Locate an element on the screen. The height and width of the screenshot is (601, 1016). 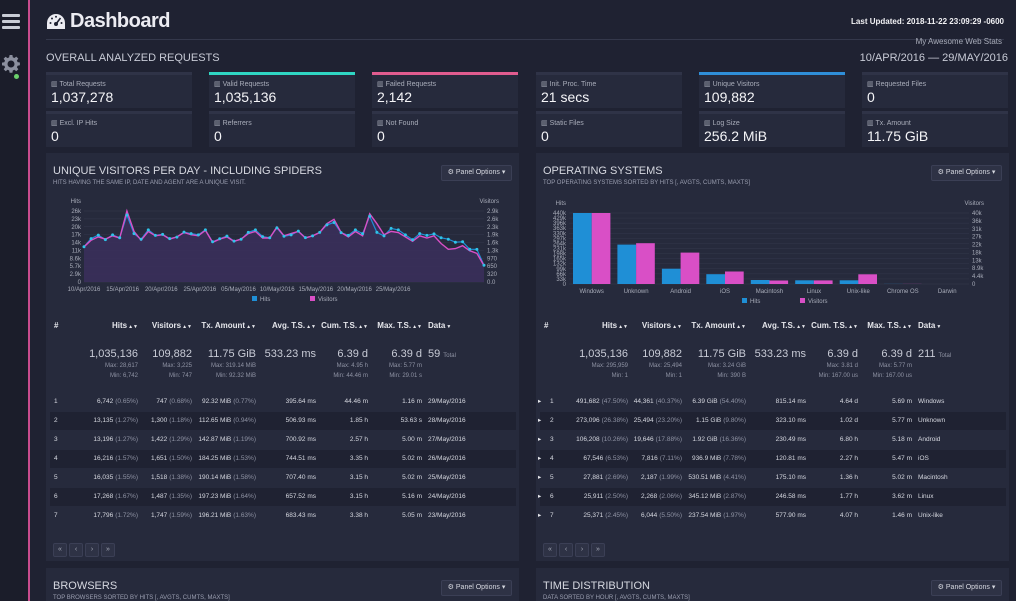
column-header: Cum. T.S.▲▼ is located at coordinates (343, 325).